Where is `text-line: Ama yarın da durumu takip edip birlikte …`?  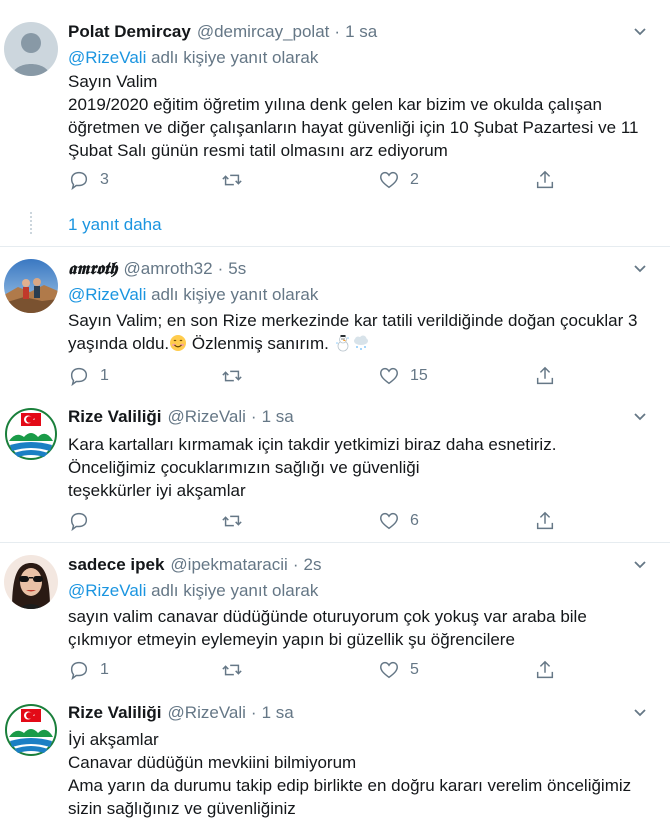 text-line: Ama yarın da durumu takip edip birlikte … is located at coordinates (350, 785).